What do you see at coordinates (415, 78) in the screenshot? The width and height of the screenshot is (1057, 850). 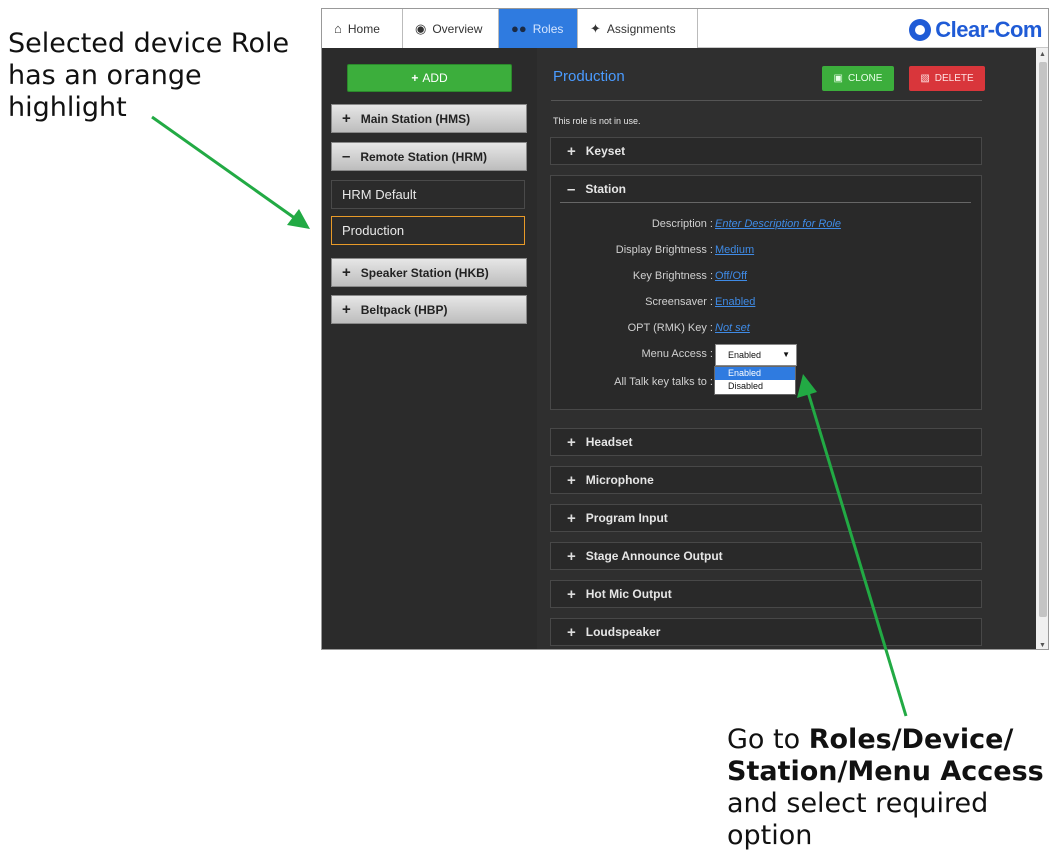 I see `plus-icon: +` at bounding box center [415, 78].